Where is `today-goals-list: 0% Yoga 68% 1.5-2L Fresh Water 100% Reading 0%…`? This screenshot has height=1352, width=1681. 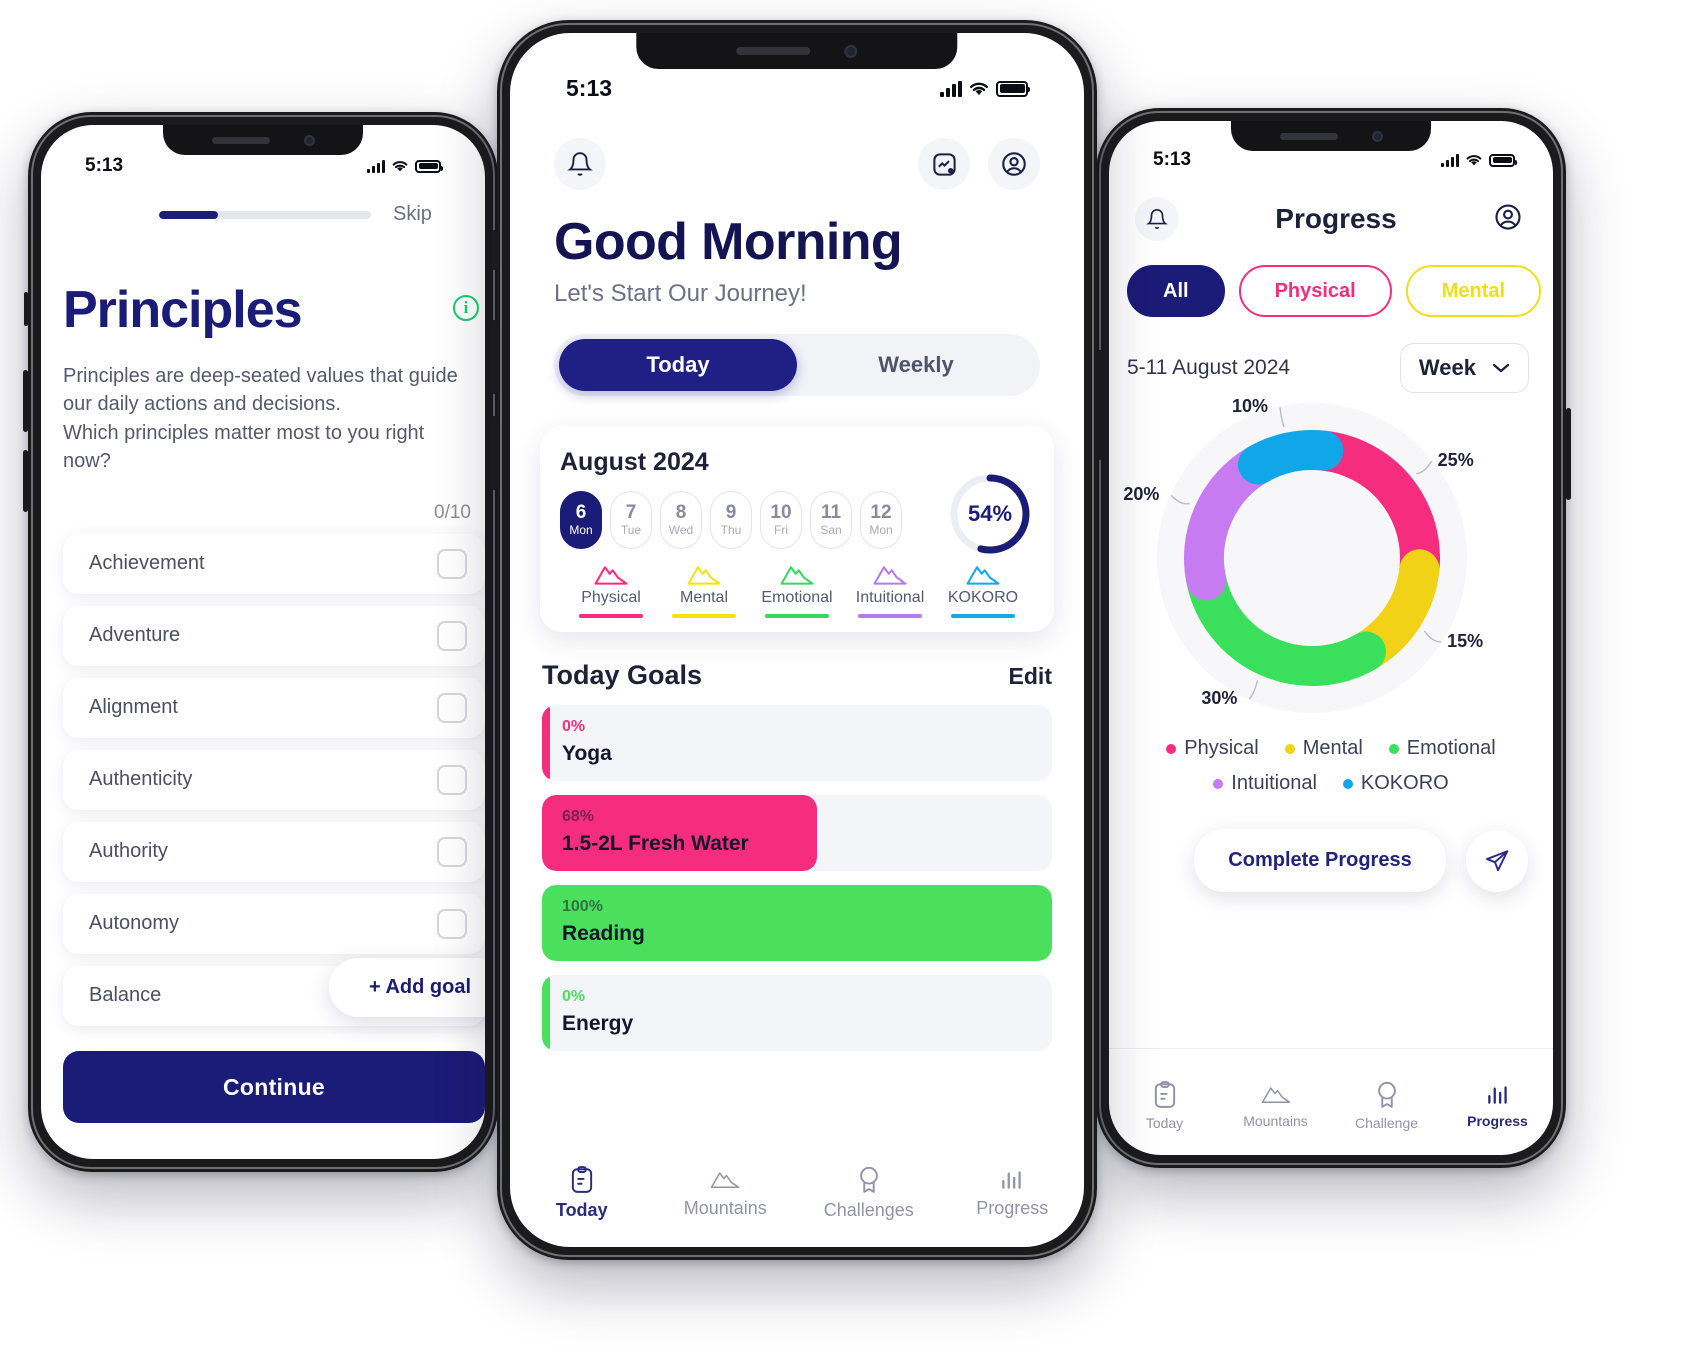
today-goals-list: 0% Yoga 68% 1.5-2L Fresh Water 100% Reading 0%… is located at coordinates (797, 878).